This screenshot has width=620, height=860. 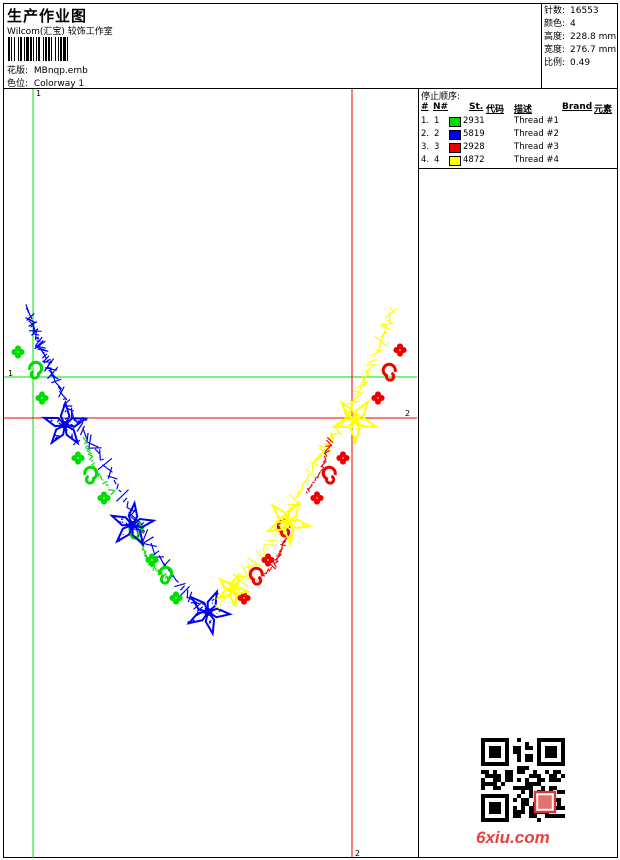 What do you see at coordinates (38, 93) in the screenshot?
I see `guide-label-green-v: 1` at bounding box center [38, 93].